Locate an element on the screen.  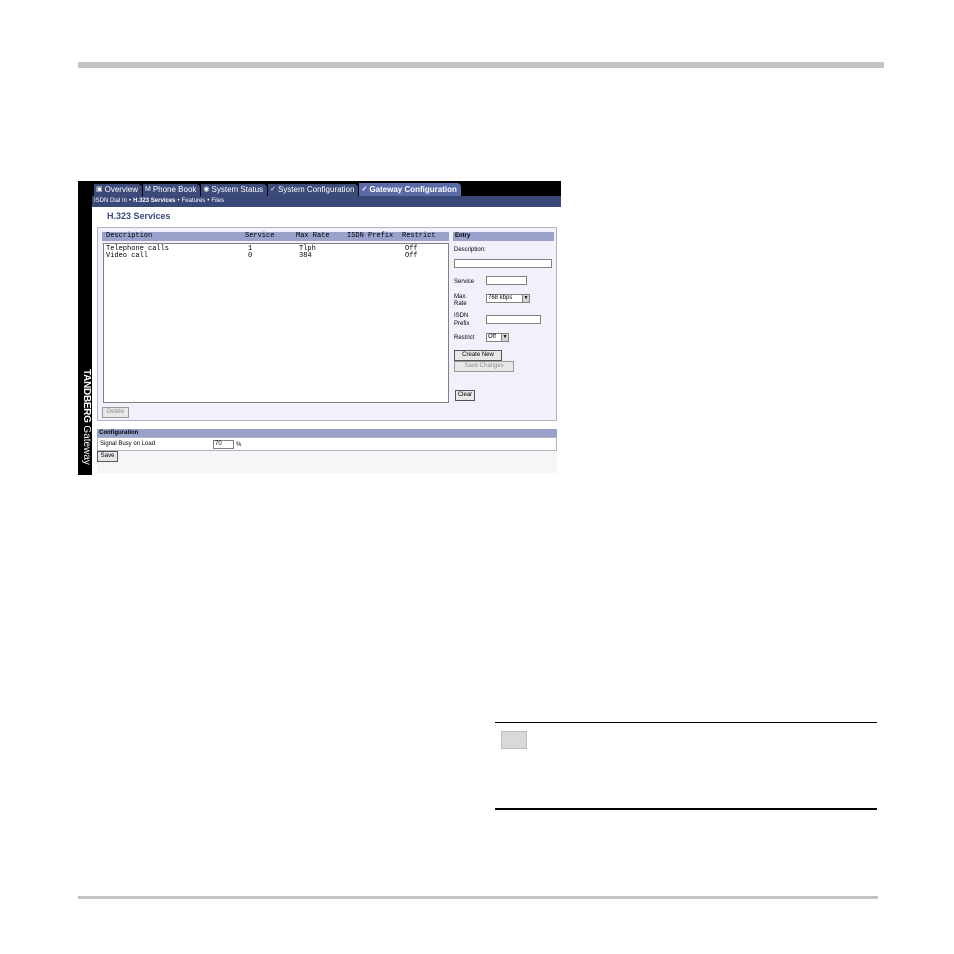
signal-busy-label: Signal Busy on Load is located at coordinates (128, 444).